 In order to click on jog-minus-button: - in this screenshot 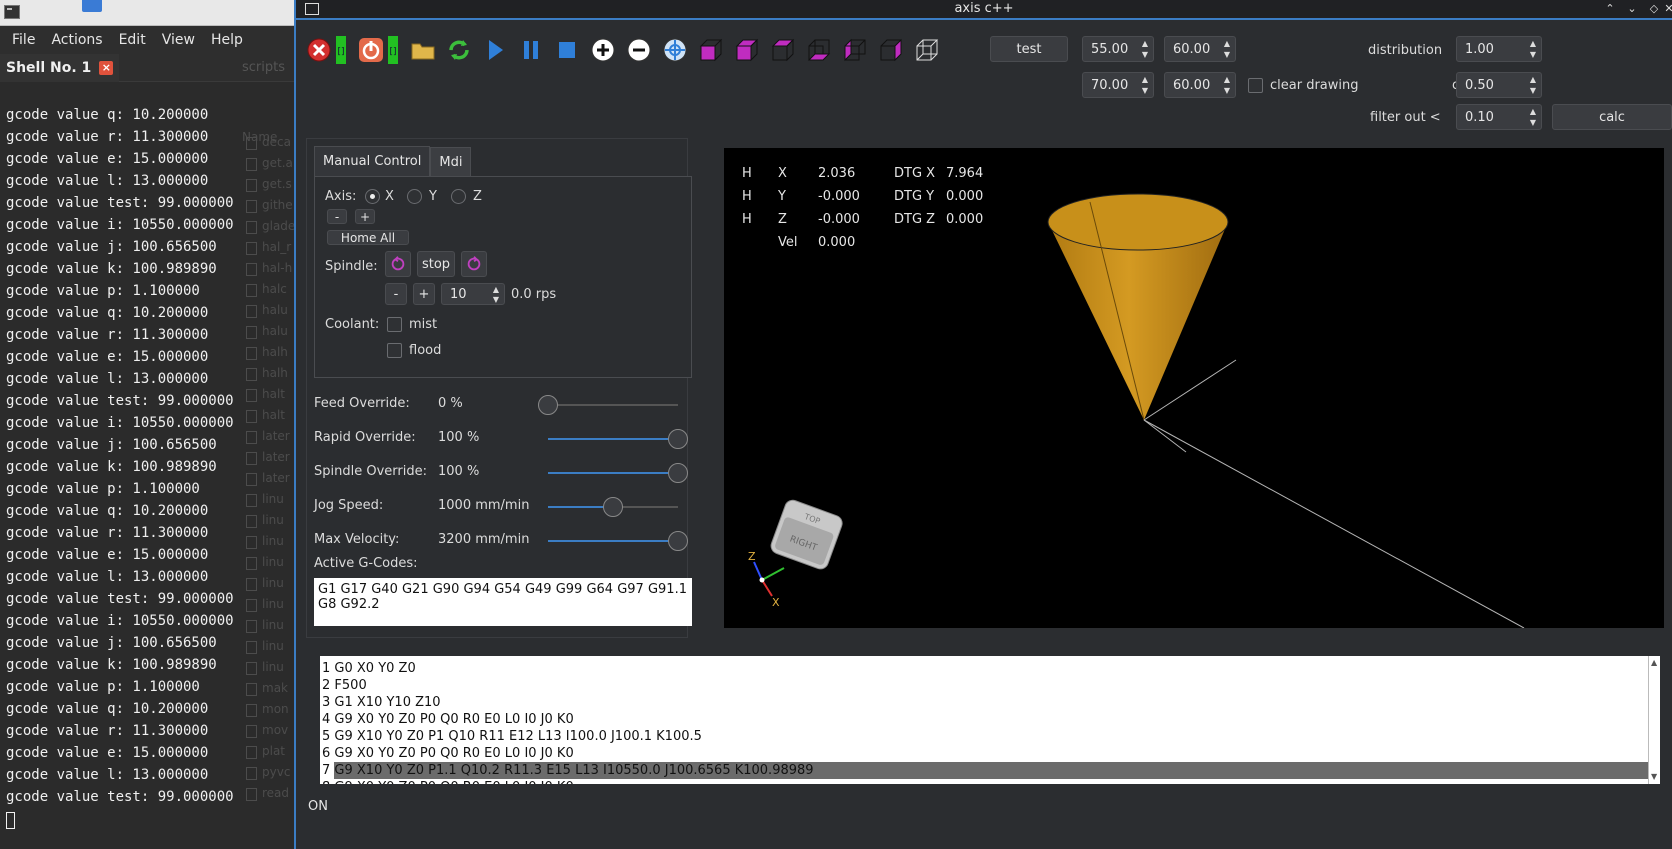, I will do `click(337, 216)`.